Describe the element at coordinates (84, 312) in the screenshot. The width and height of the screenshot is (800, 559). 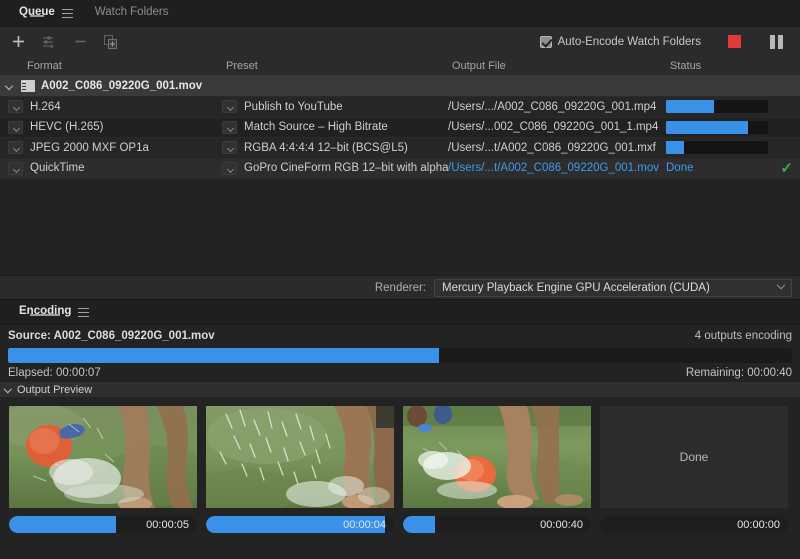
I see `encoding-panel-menu-icon` at that location.